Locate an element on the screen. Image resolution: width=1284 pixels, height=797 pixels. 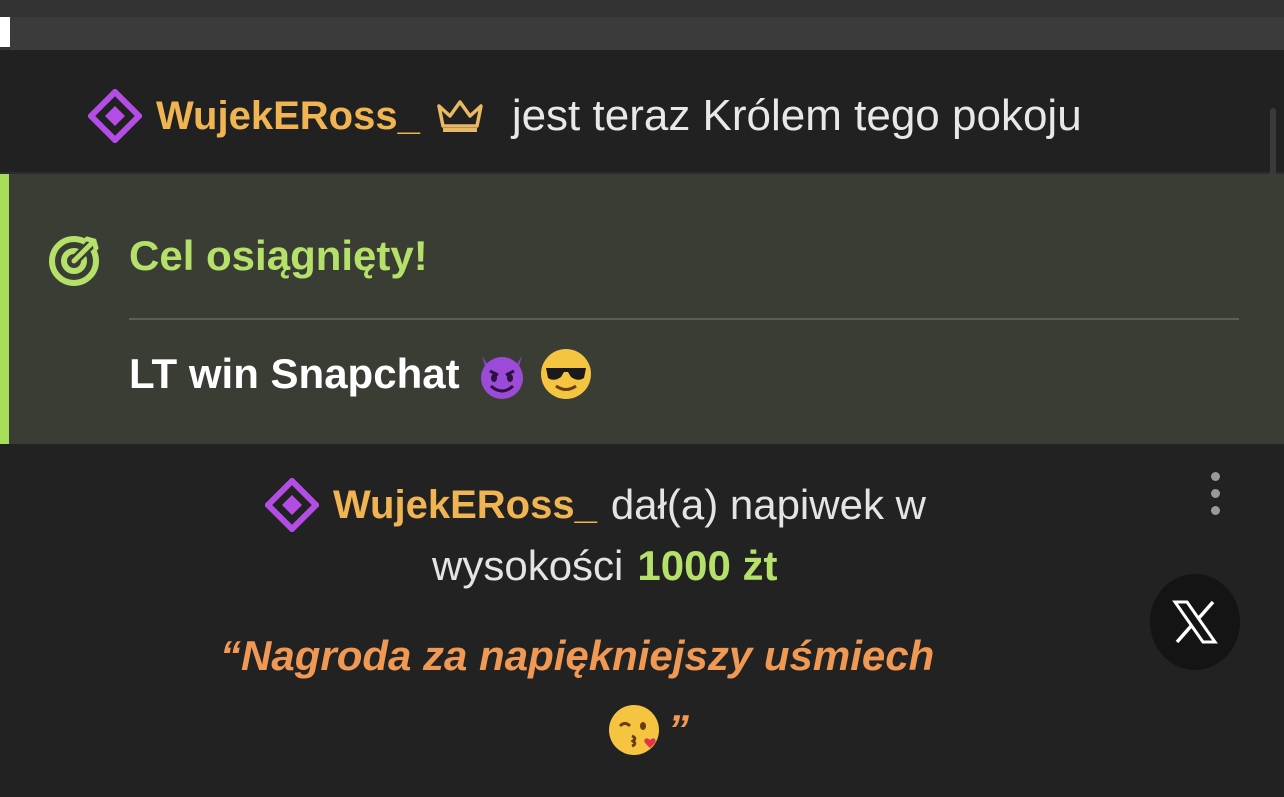
sunglasses-face-emoji-icon is located at coordinates (565, 374).